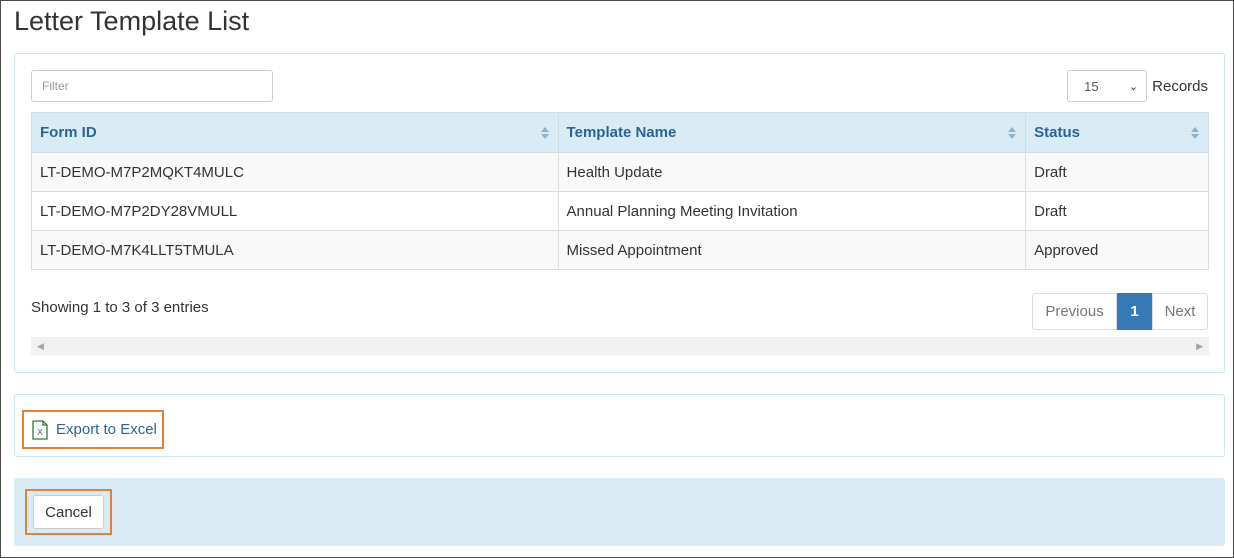  I want to click on table-info-text: Showing 1 to 3 of 3 entries, so click(120, 307).